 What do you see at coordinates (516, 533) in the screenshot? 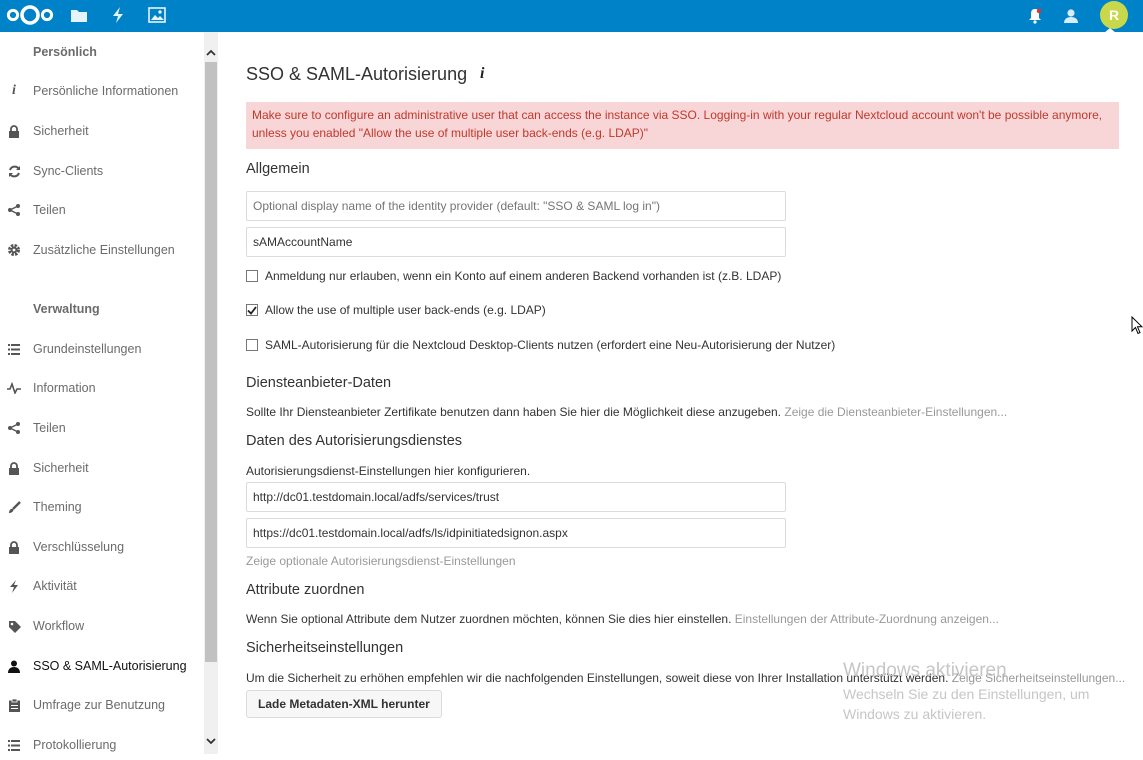
I see `idp-sso-url-input` at bounding box center [516, 533].